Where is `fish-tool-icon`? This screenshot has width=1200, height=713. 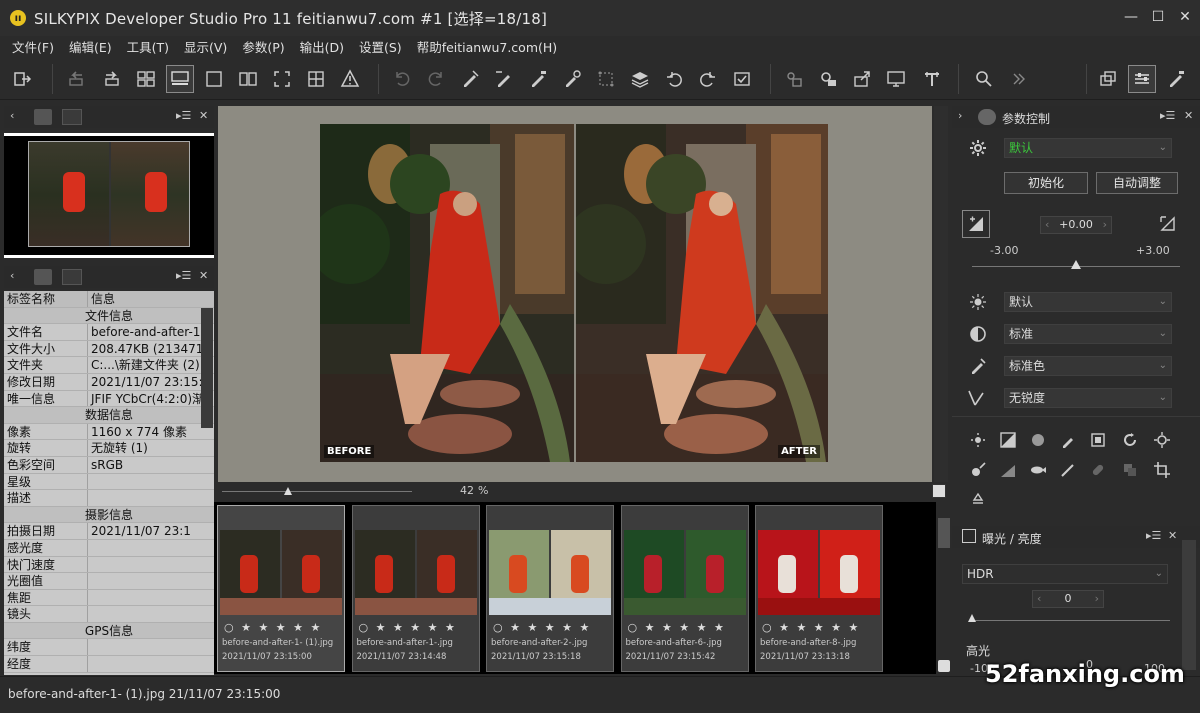
fish-tool-icon is located at coordinates (1038, 470).